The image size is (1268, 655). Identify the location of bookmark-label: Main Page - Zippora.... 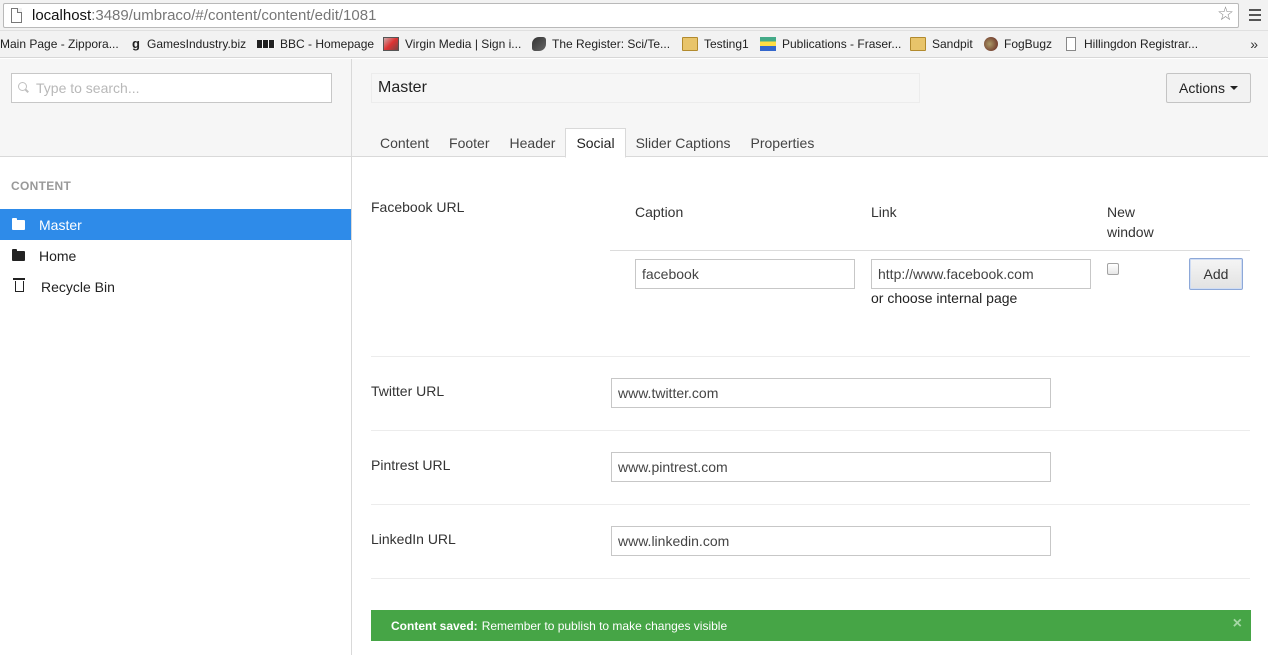
(59, 44).